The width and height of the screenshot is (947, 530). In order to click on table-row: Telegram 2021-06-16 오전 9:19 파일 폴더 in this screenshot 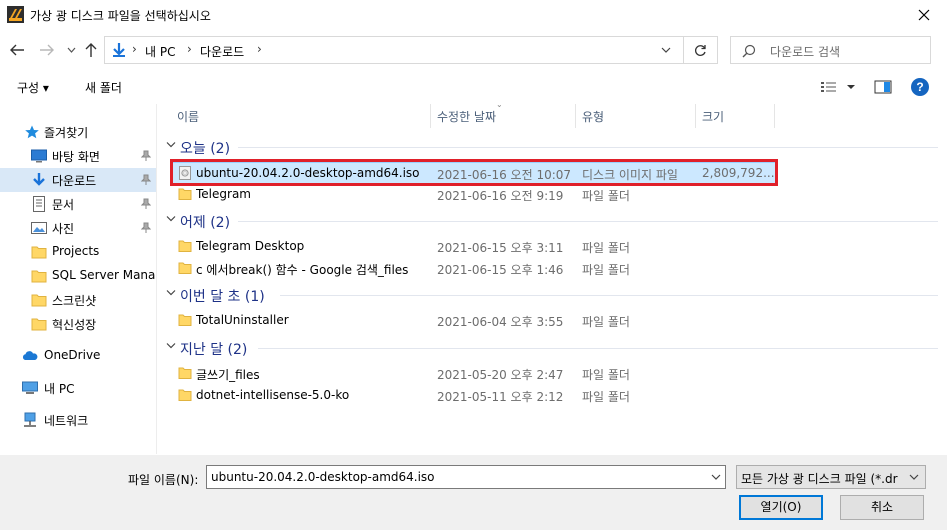, I will do `click(552, 194)`.